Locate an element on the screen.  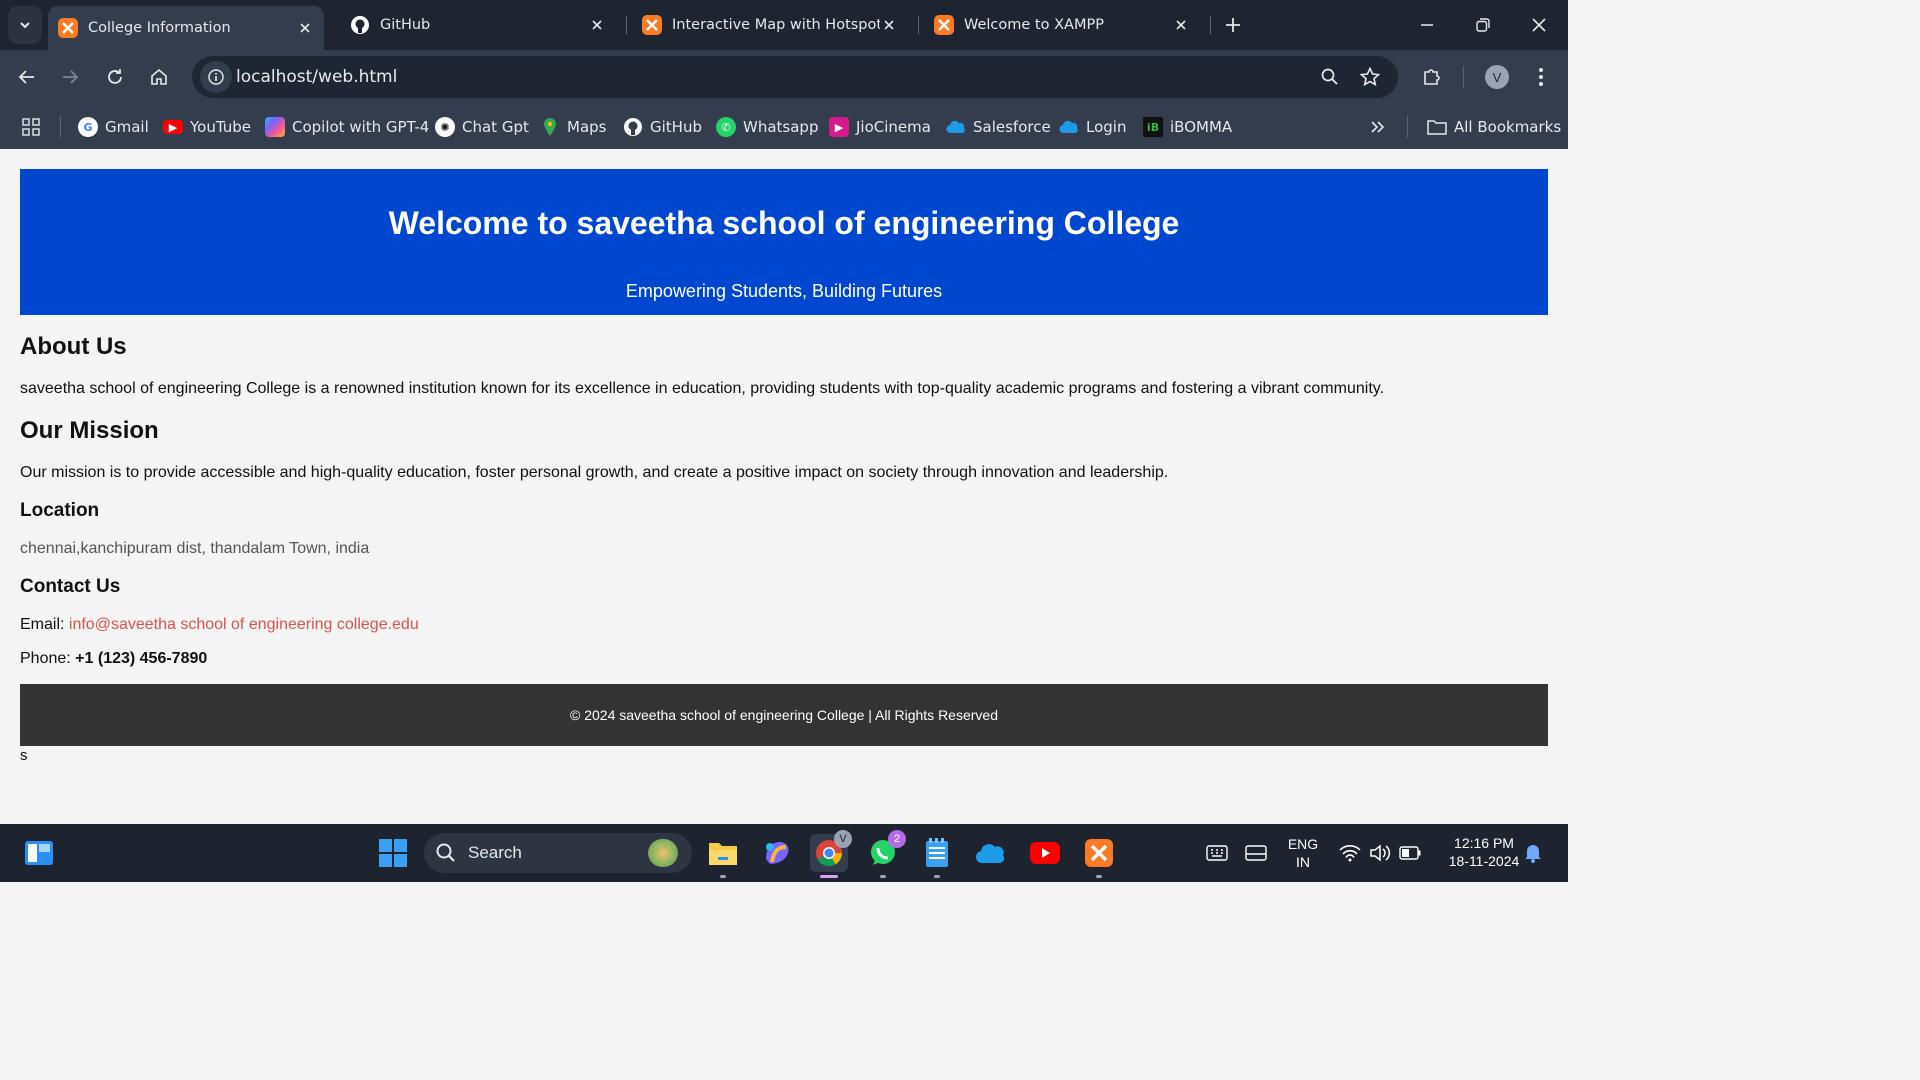
bookmark-youtube: ▶ YouTube is located at coordinates (207, 127).